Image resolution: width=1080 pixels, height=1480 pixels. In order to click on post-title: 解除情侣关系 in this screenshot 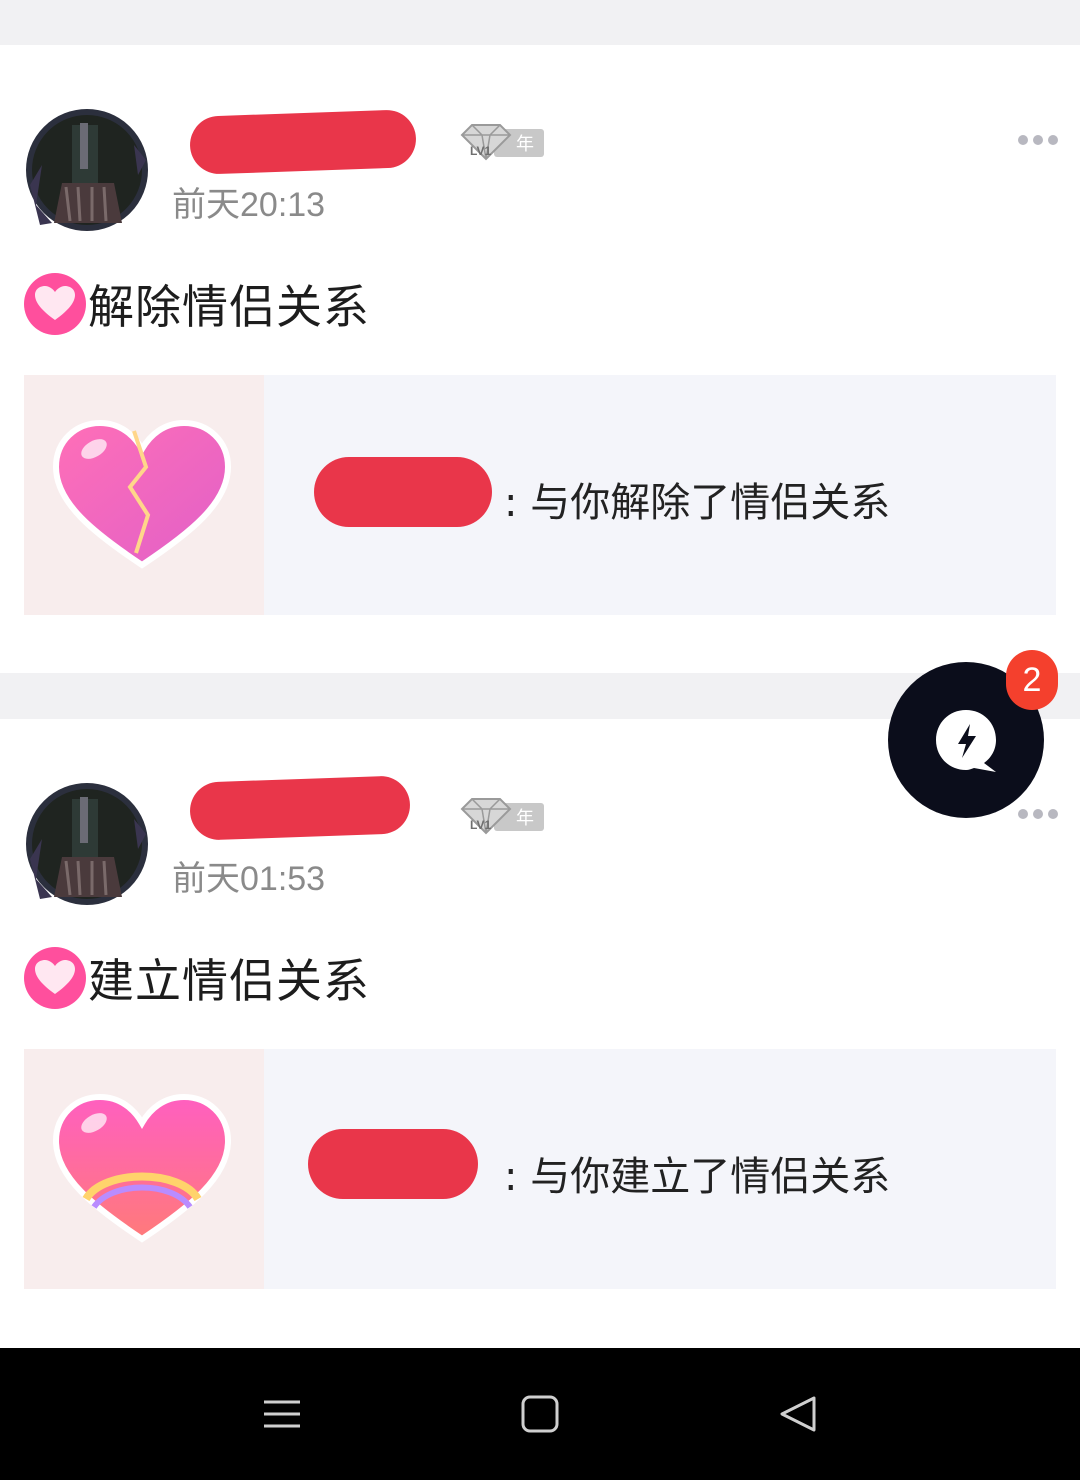, I will do `click(229, 307)`.